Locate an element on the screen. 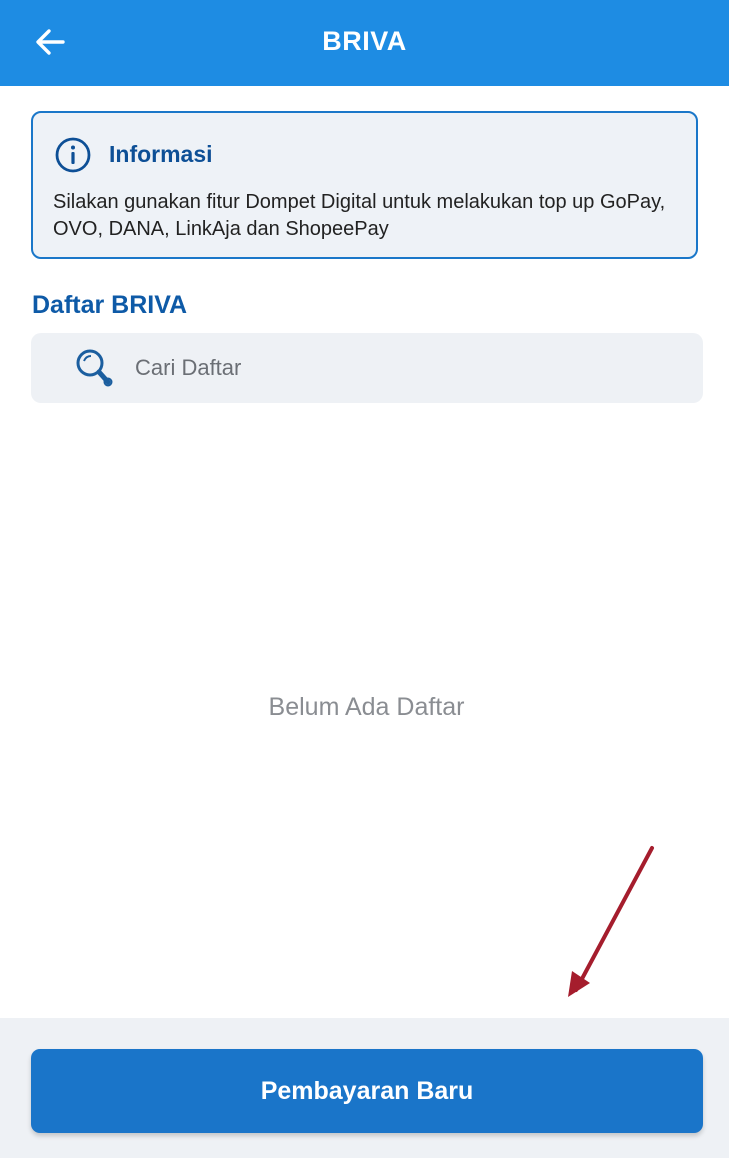 This screenshot has width=729, height=1158. search-box is located at coordinates (367, 368).